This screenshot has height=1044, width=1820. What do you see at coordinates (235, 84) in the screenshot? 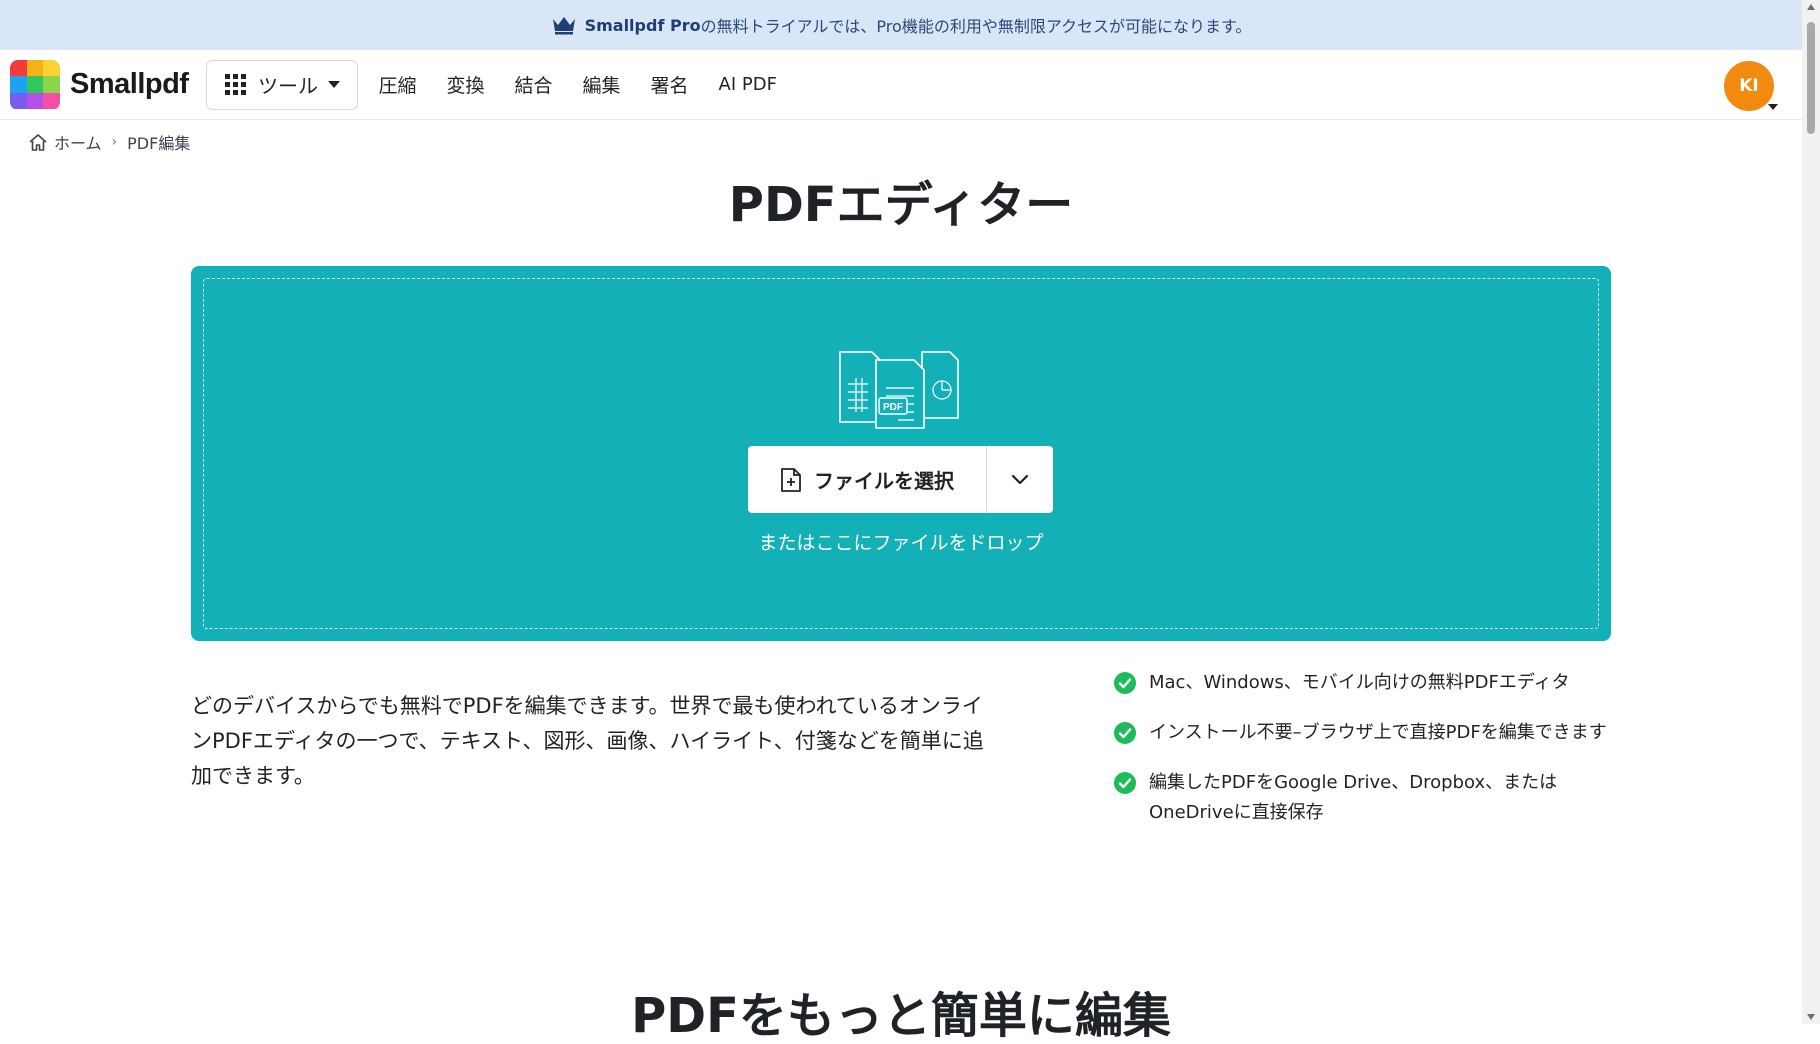
I see `grid-icon` at bounding box center [235, 84].